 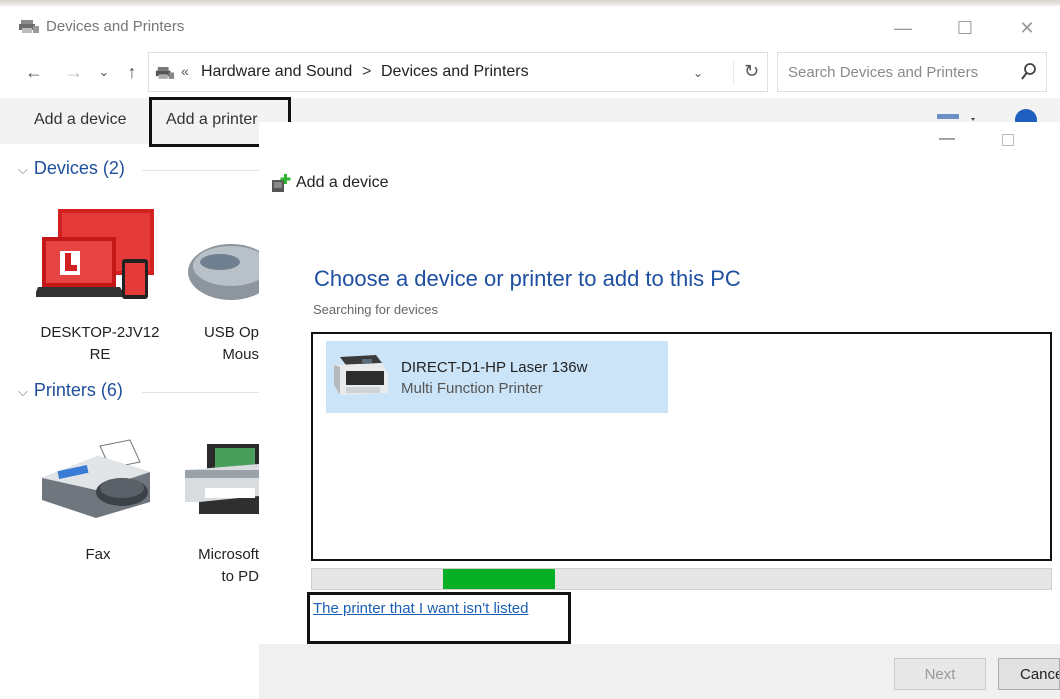 What do you see at coordinates (74, 72) in the screenshot?
I see `forward-button: →` at bounding box center [74, 72].